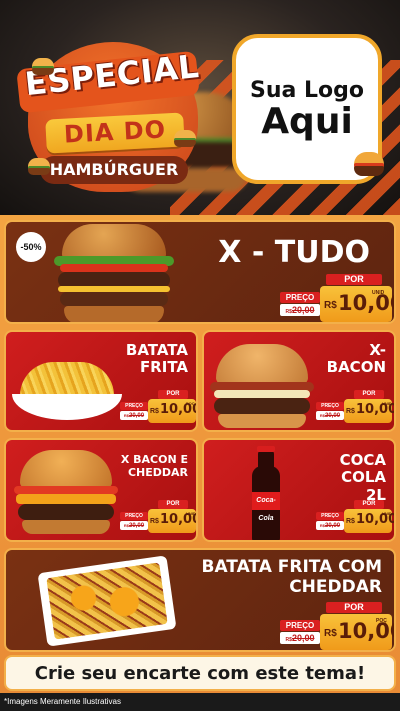 This screenshot has height=711, width=400. Describe the element at coordinates (154, 466) in the screenshot. I see `product-name: X BACON E CHEDDAR` at that location.